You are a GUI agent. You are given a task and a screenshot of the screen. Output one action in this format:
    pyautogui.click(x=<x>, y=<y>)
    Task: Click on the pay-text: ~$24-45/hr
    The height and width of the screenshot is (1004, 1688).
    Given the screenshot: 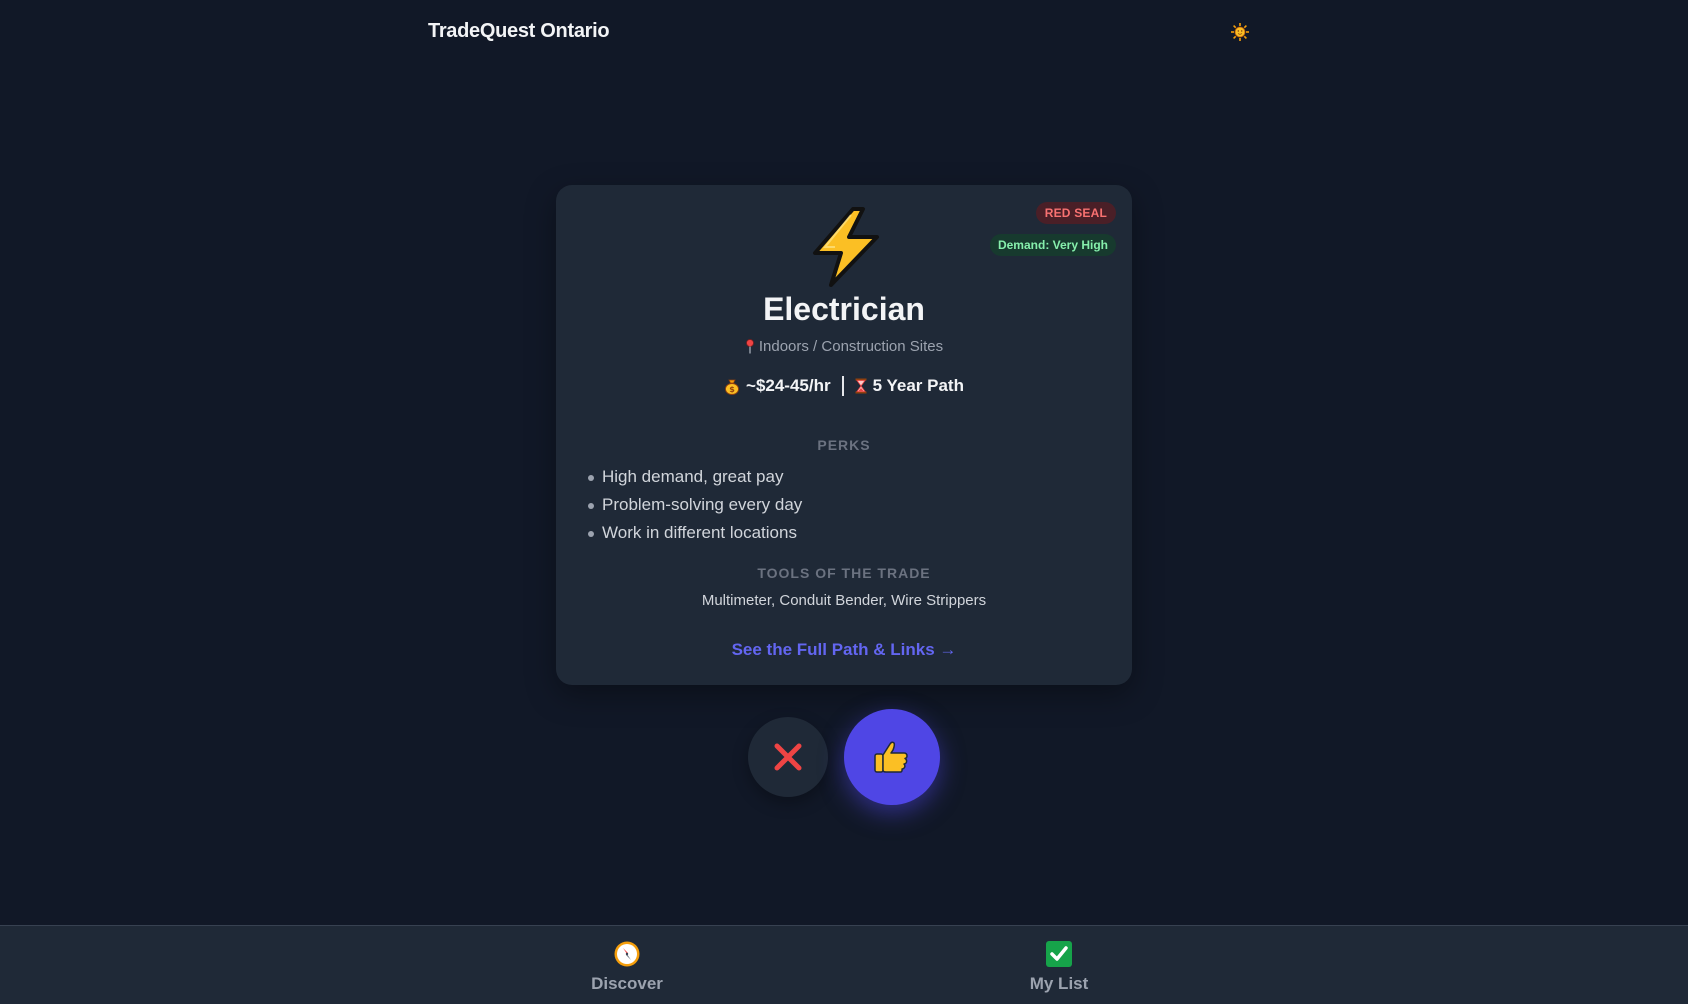 What is the action you would take?
    pyautogui.click(x=788, y=385)
    